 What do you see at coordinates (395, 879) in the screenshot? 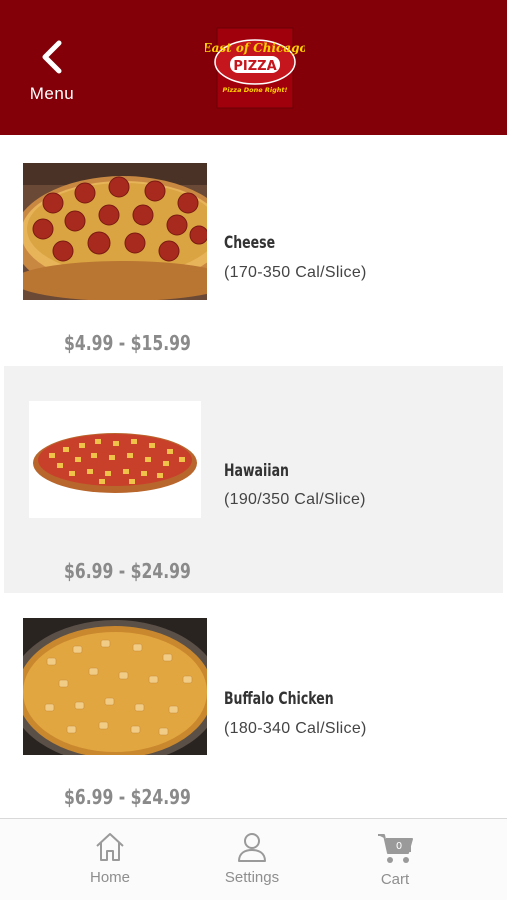
I see `tab-cart-label: Cart` at bounding box center [395, 879].